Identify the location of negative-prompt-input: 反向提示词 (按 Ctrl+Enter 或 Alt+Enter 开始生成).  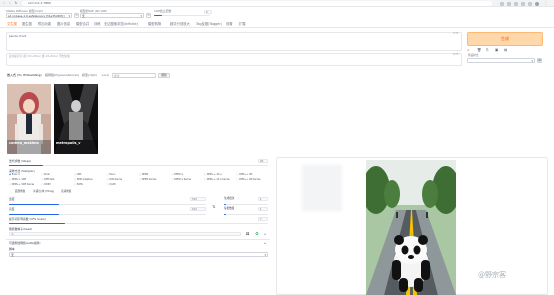
(234, 59).